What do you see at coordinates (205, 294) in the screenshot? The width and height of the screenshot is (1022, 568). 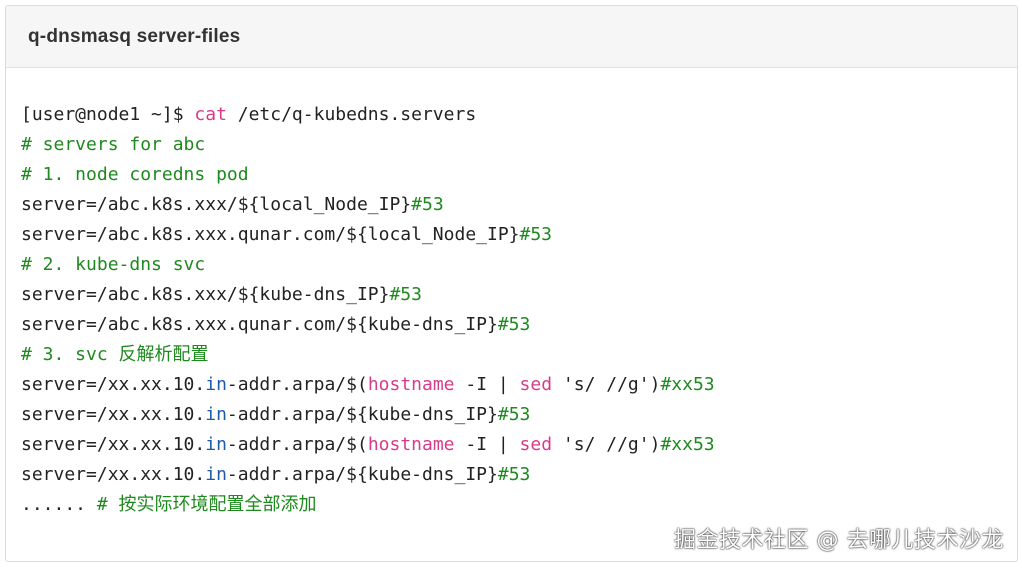 I see `code-token: server=/abc.k8s.xxx/${kube-dns_IP}` at bounding box center [205, 294].